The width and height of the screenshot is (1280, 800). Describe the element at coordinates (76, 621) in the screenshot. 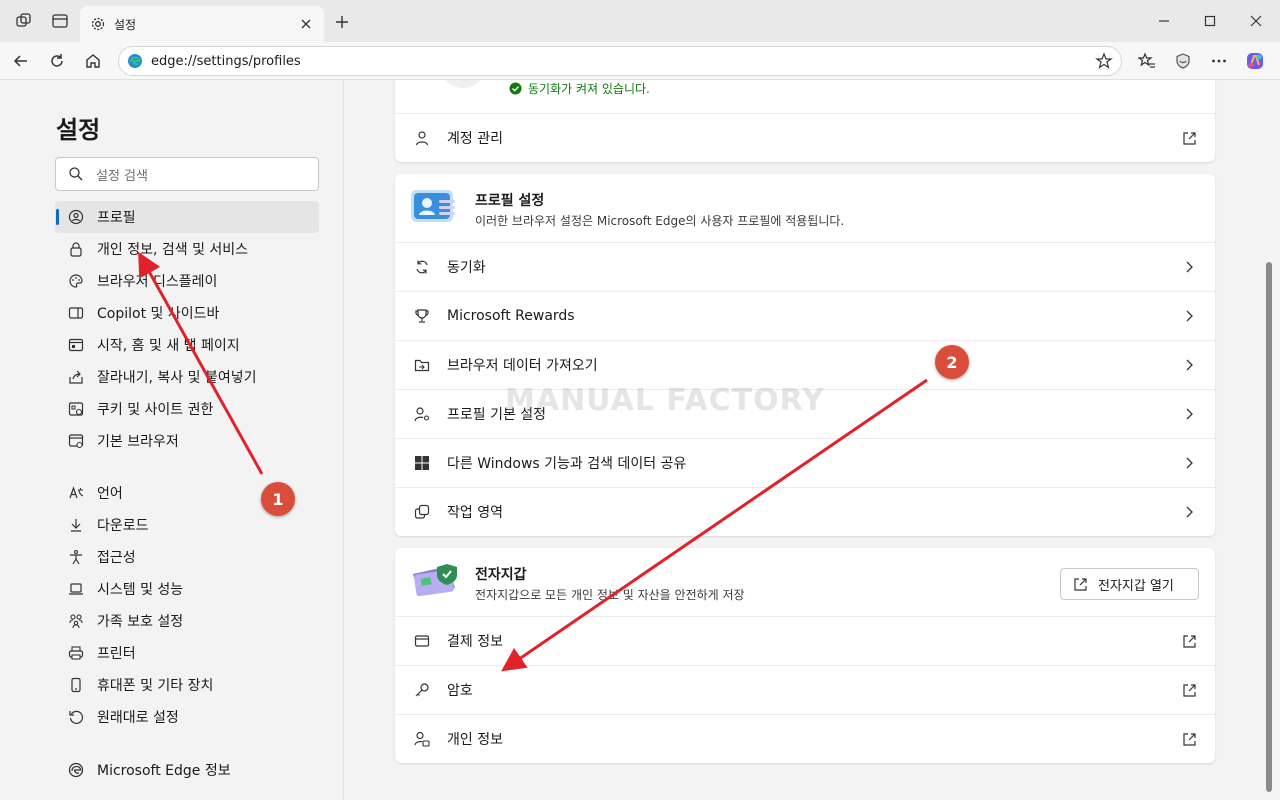

I see `family-icon` at that location.